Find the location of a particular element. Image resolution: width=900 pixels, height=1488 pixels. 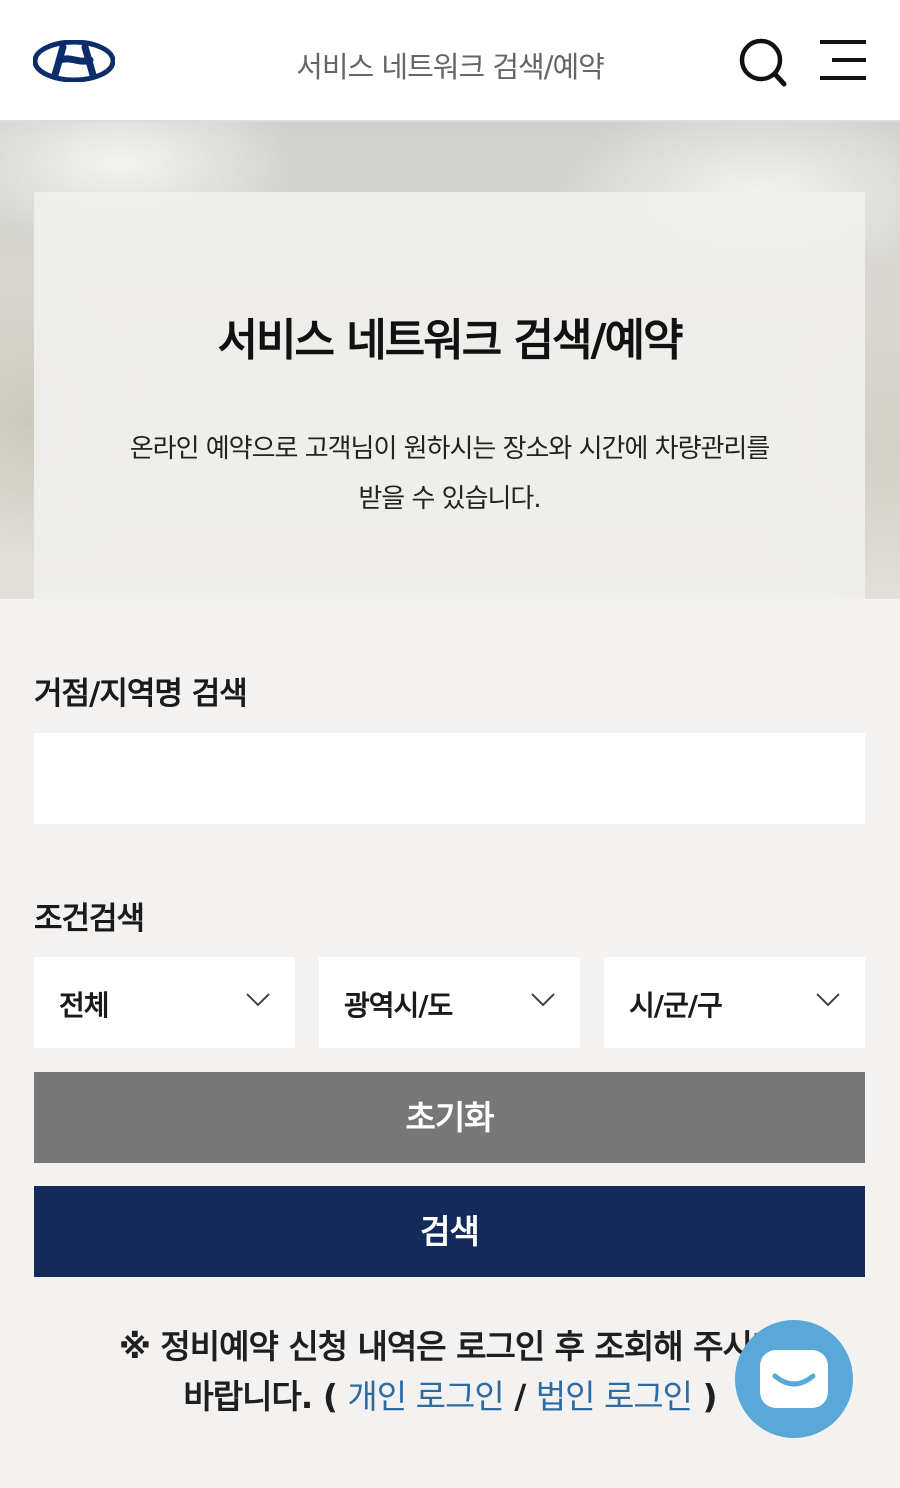

search-button: 검색 is located at coordinates (449, 1231).